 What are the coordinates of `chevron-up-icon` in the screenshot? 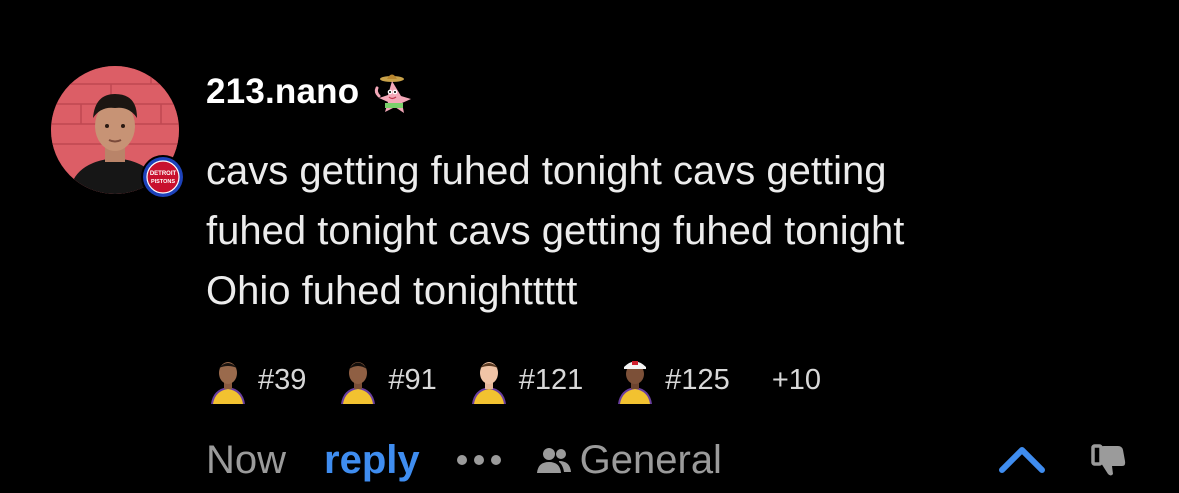 It's located at (1022, 460).